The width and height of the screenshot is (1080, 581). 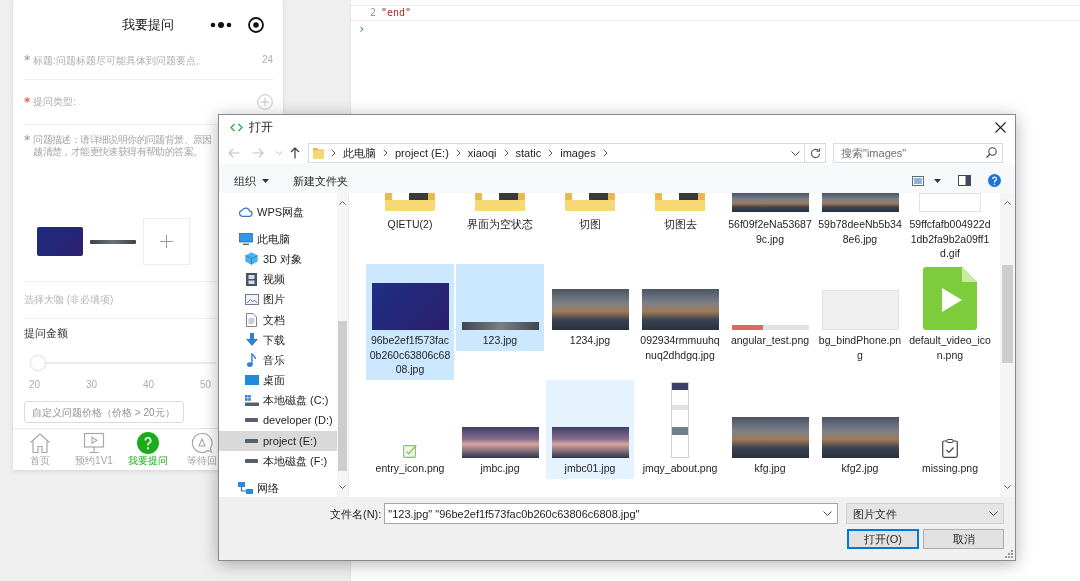 What do you see at coordinates (251, 440) in the screenshot?
I see `drive-icon` at bounding box center [251, 440].